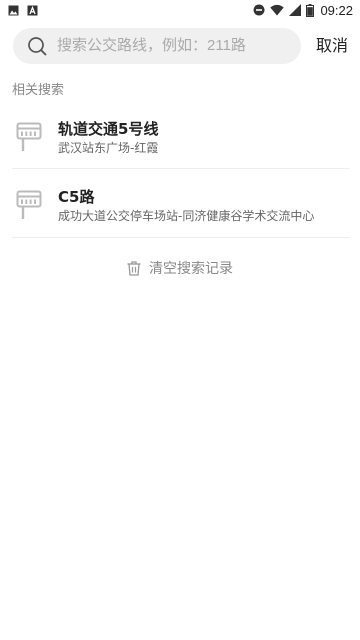 This screenshot has height=640, width=360. What do you see at coordinates (32, 10) in the screenshot?
I see `text-notification-icon` at bounding box center [32, 10].